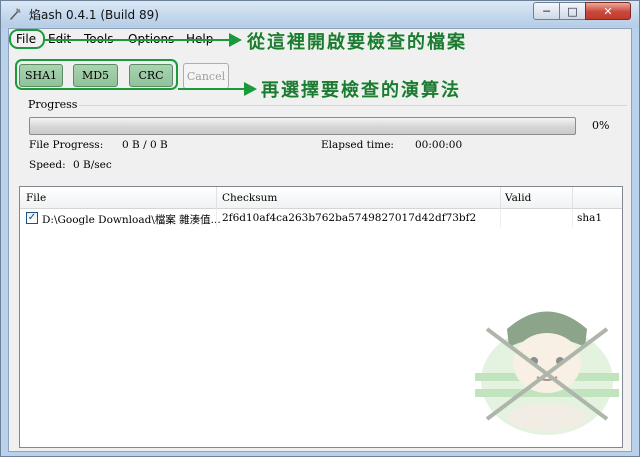 This screenshot has width=640, height=457. What do you see at coordinates (601, 125) in the screenshot?
I see `progress-percent: 0%` at bounding box center [601, 125].